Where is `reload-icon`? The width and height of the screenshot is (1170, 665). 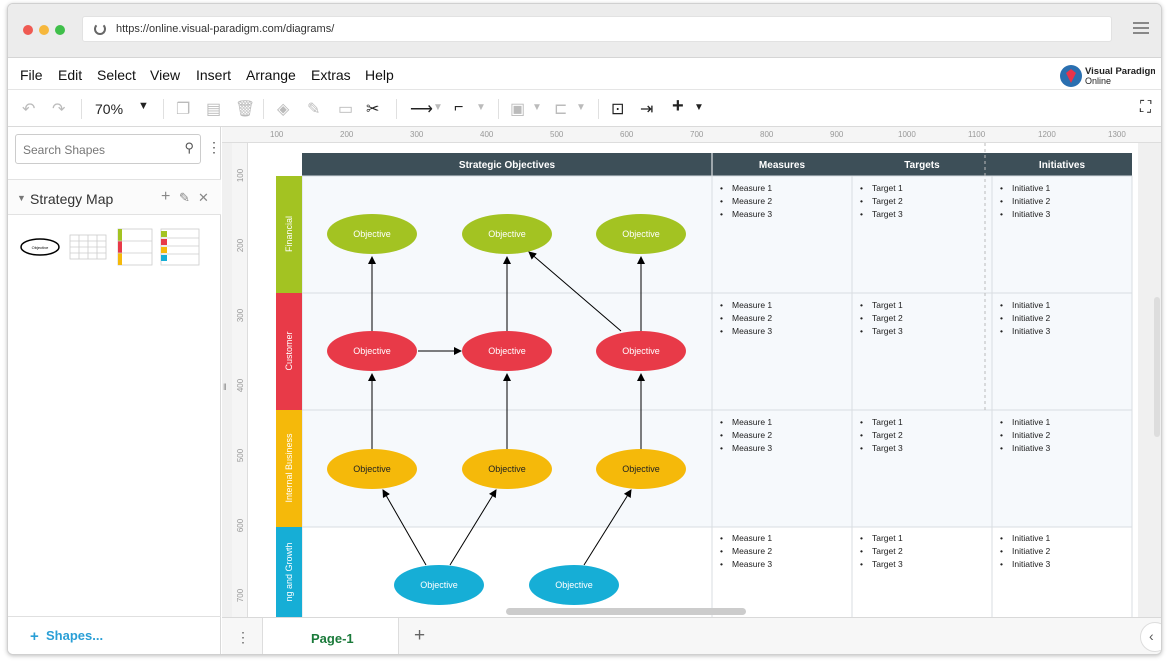 reload-icon is located at coordinates (100, 29).